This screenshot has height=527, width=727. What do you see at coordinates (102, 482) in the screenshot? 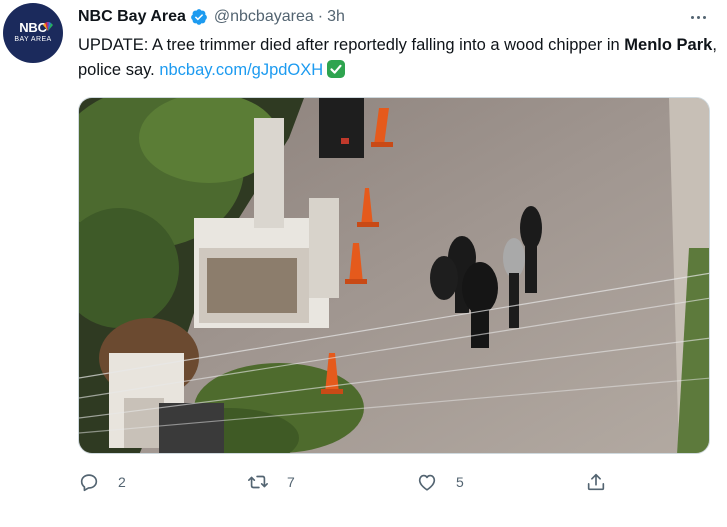
I see `reply-button: 2` at bounding box center [102, 482].